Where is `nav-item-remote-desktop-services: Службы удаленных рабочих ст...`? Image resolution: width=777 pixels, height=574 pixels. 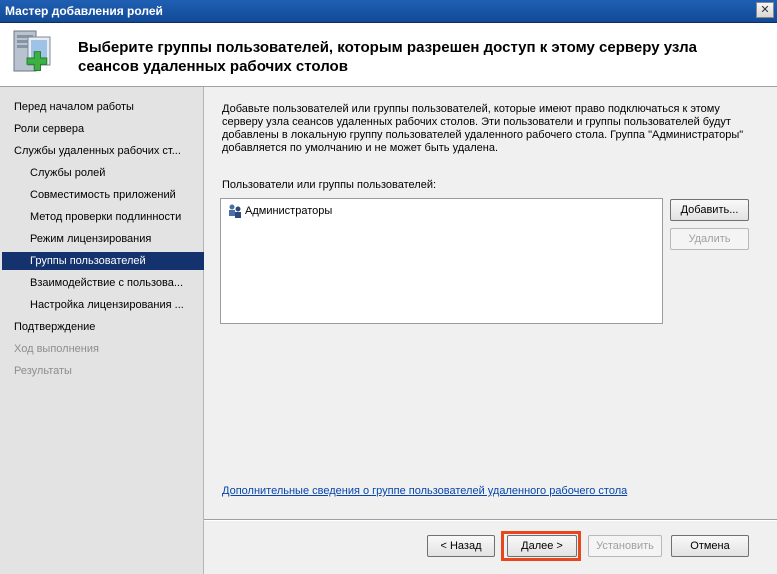
nav-item-remote-desktop-services: Службы удаленных рабочих ст... is located at coordinates (107, 151).